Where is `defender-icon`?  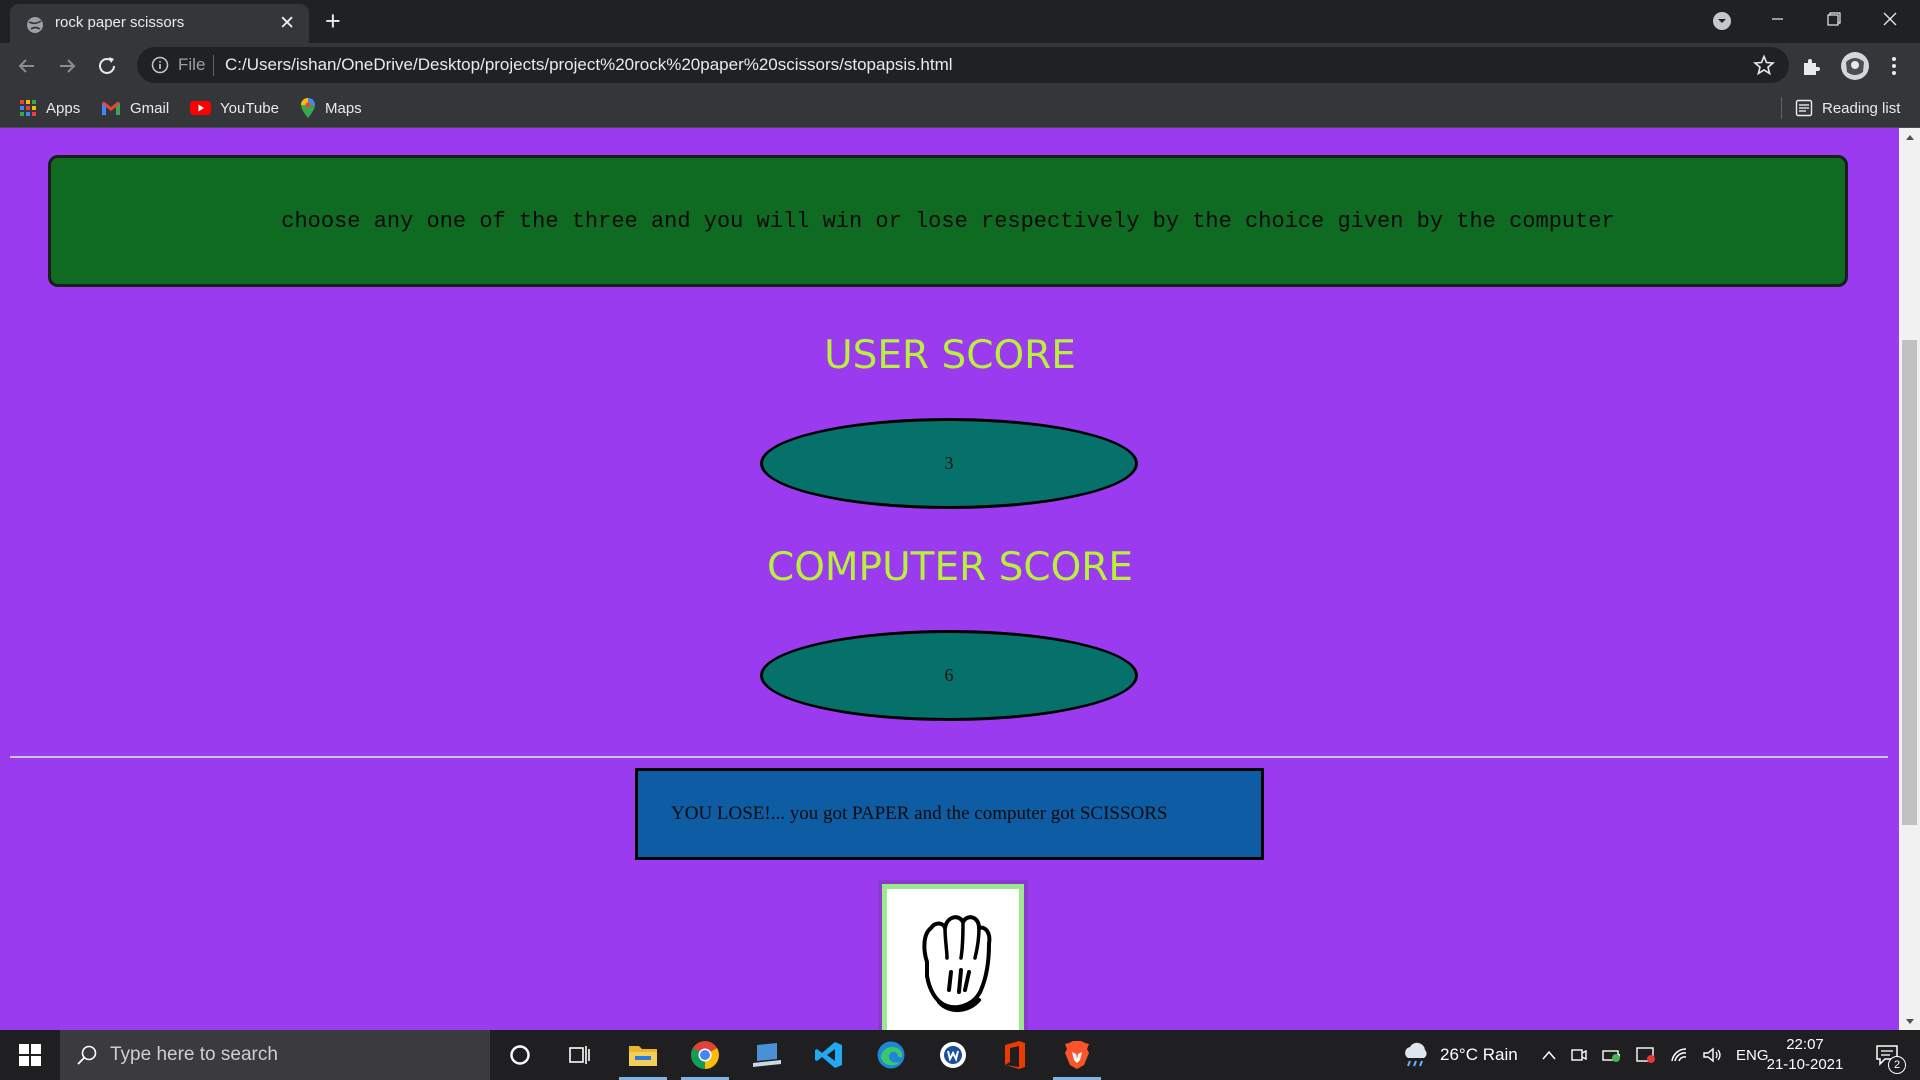
defender-icon is located at coordinates (1646, 1055).